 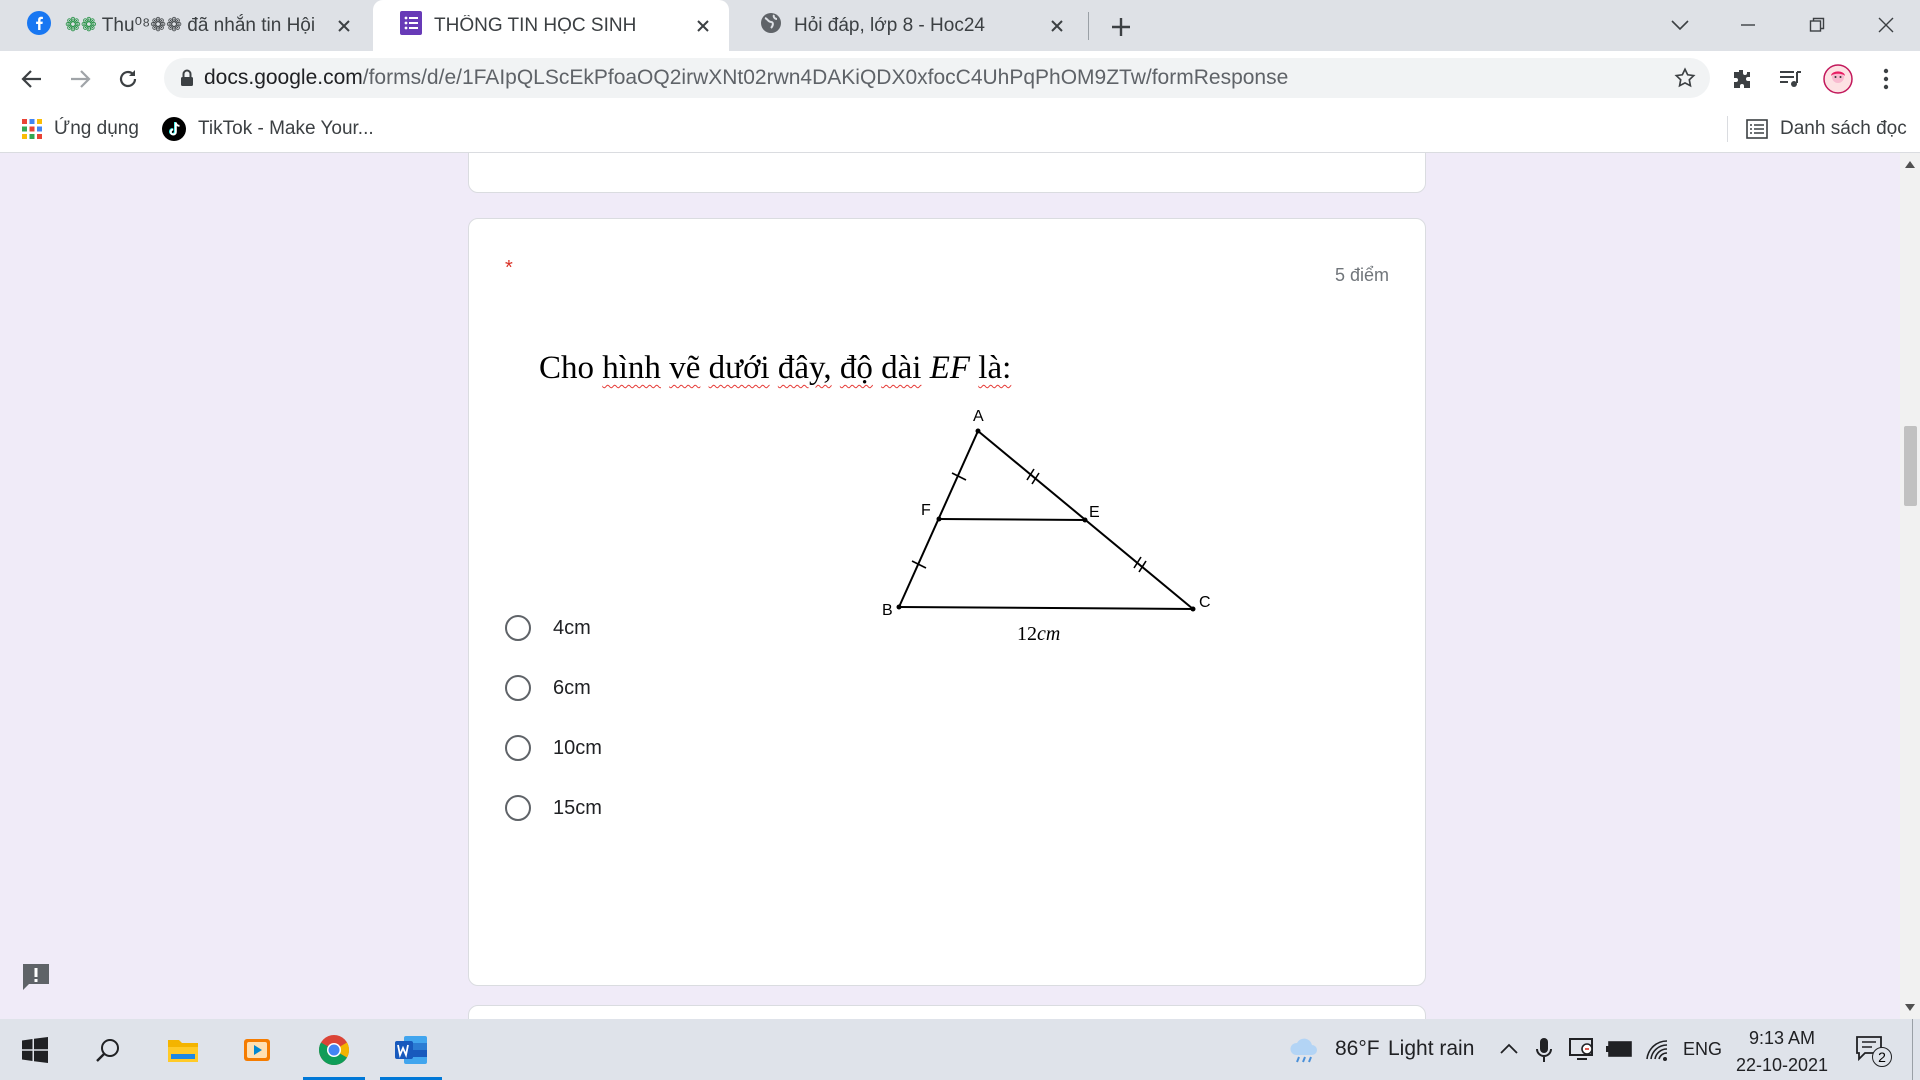 I want to click on show-hidden-icons-chevron-icon, so click(x=1509, y=1049).